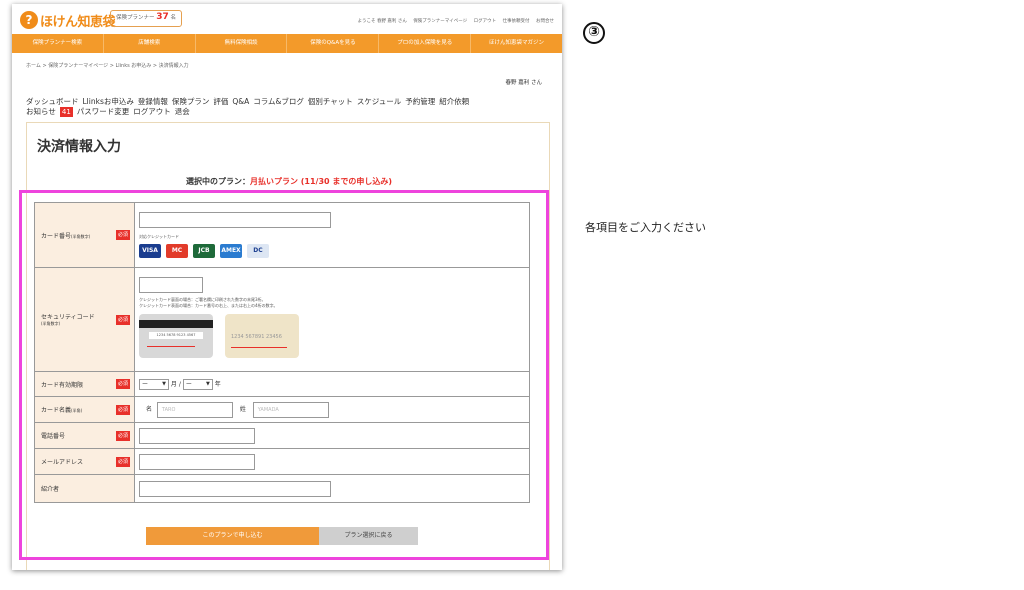  What do you see at coordinates (516, 21) in the screenshot?
I see `top-link-jobs: 仕事依頼受付` at bounding box center [516, 21].